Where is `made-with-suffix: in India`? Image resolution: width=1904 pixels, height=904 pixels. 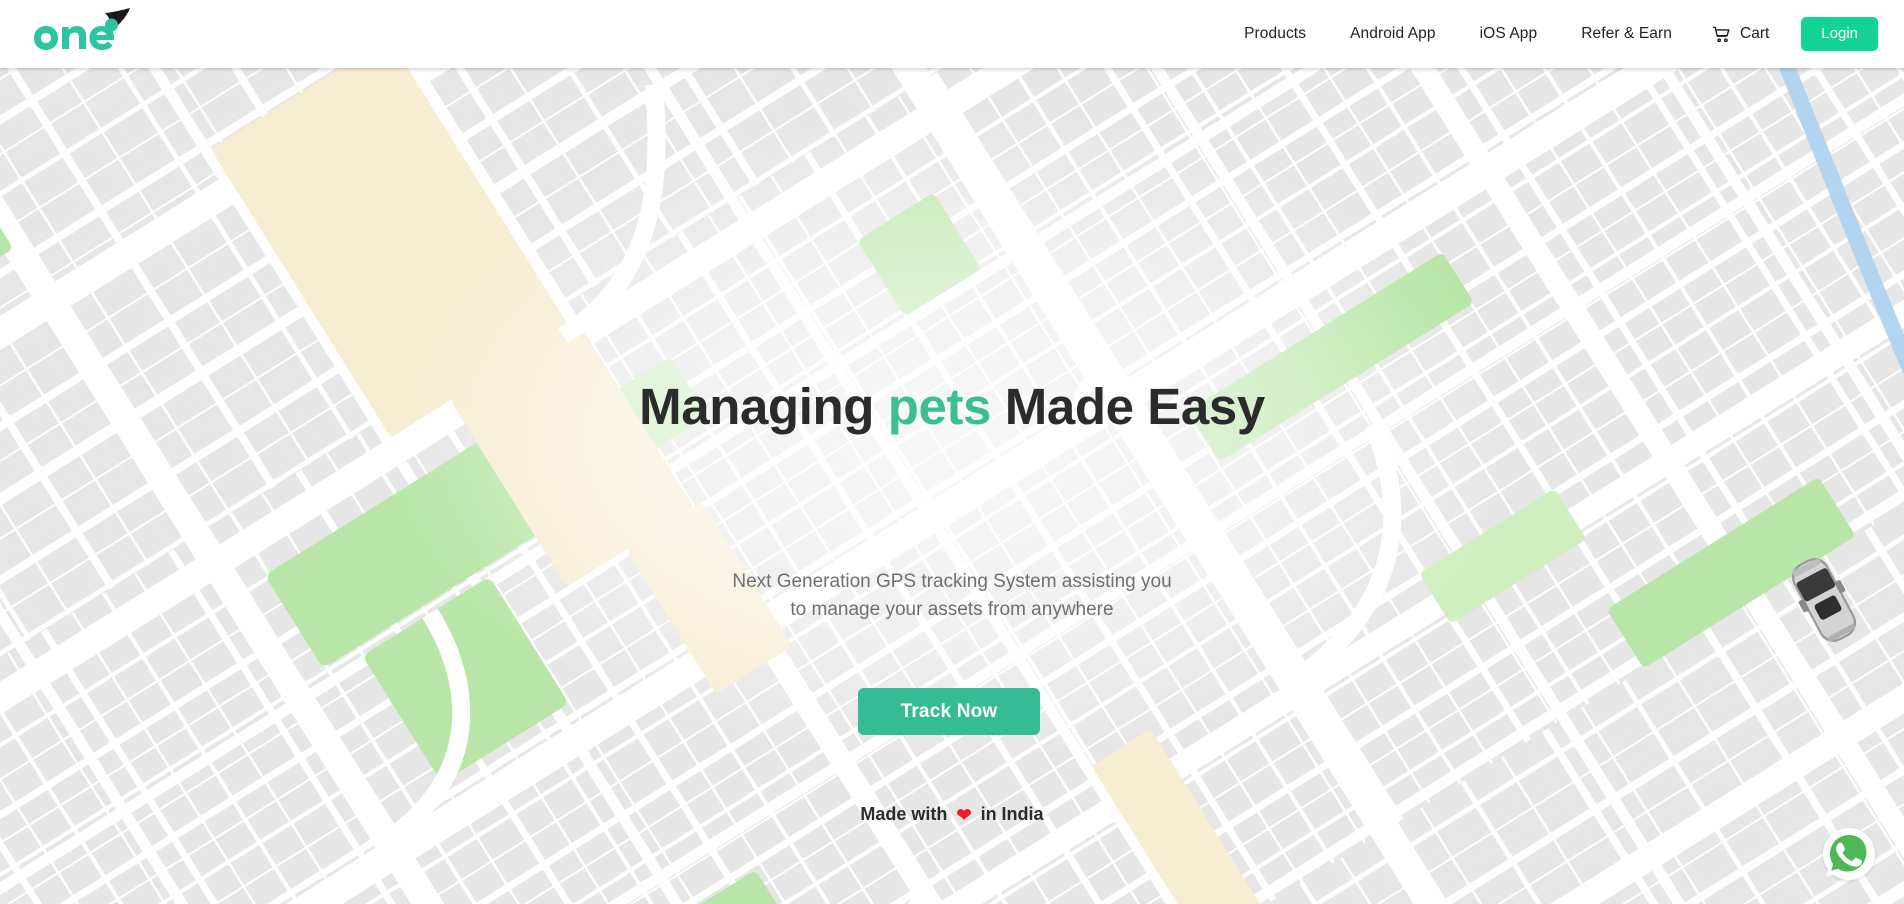 made-with-suffix: in India is located at coordinates (1012, 814).